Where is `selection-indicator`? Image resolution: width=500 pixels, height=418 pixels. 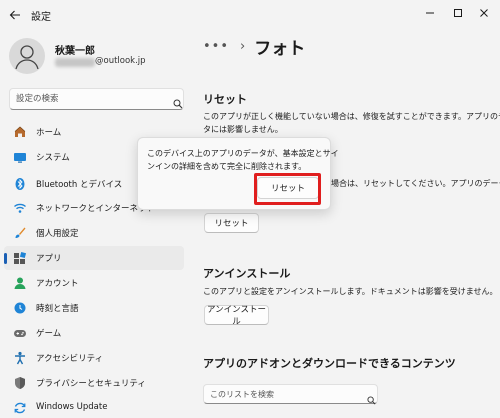 selection-indicator is located at coordinates (5, 258).